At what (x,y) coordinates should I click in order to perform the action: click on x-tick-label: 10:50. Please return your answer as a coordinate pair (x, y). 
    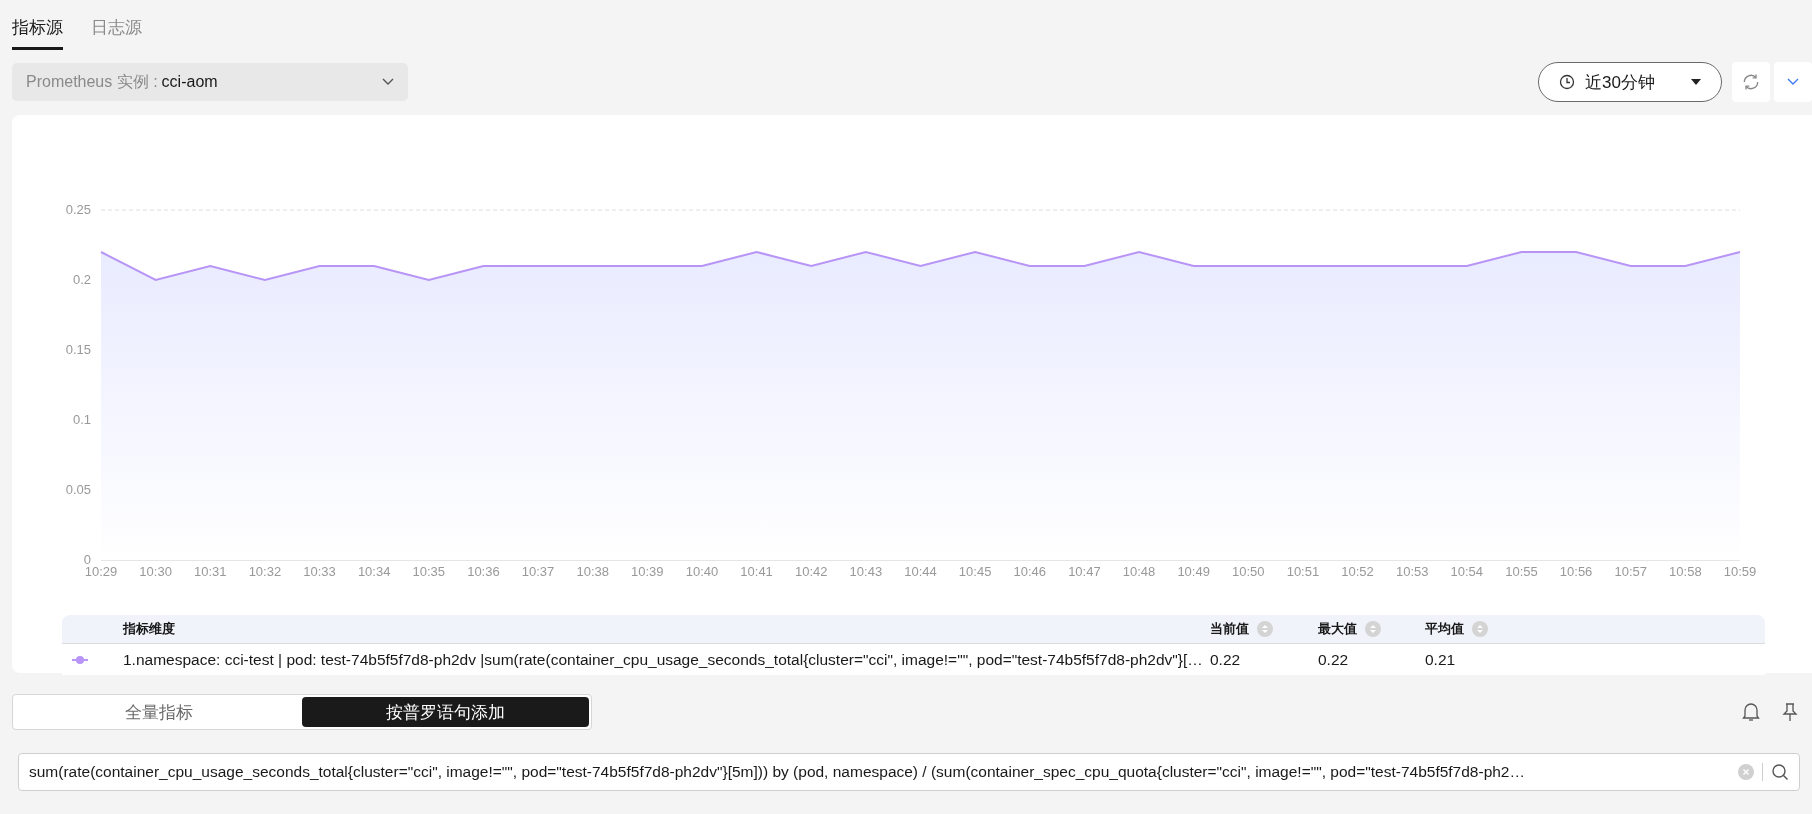
    Looking at the image, I should click on (1248, 571).